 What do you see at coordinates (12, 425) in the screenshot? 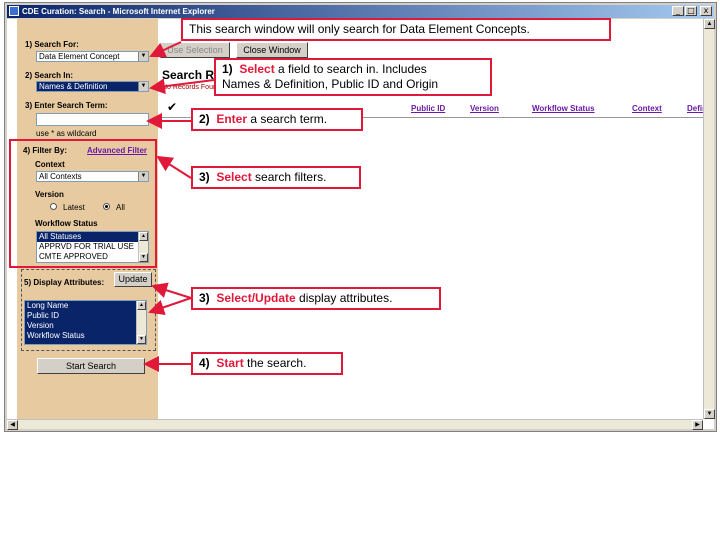
I see `scroll-left-icon: ◀` at bounding box center [12, 425].